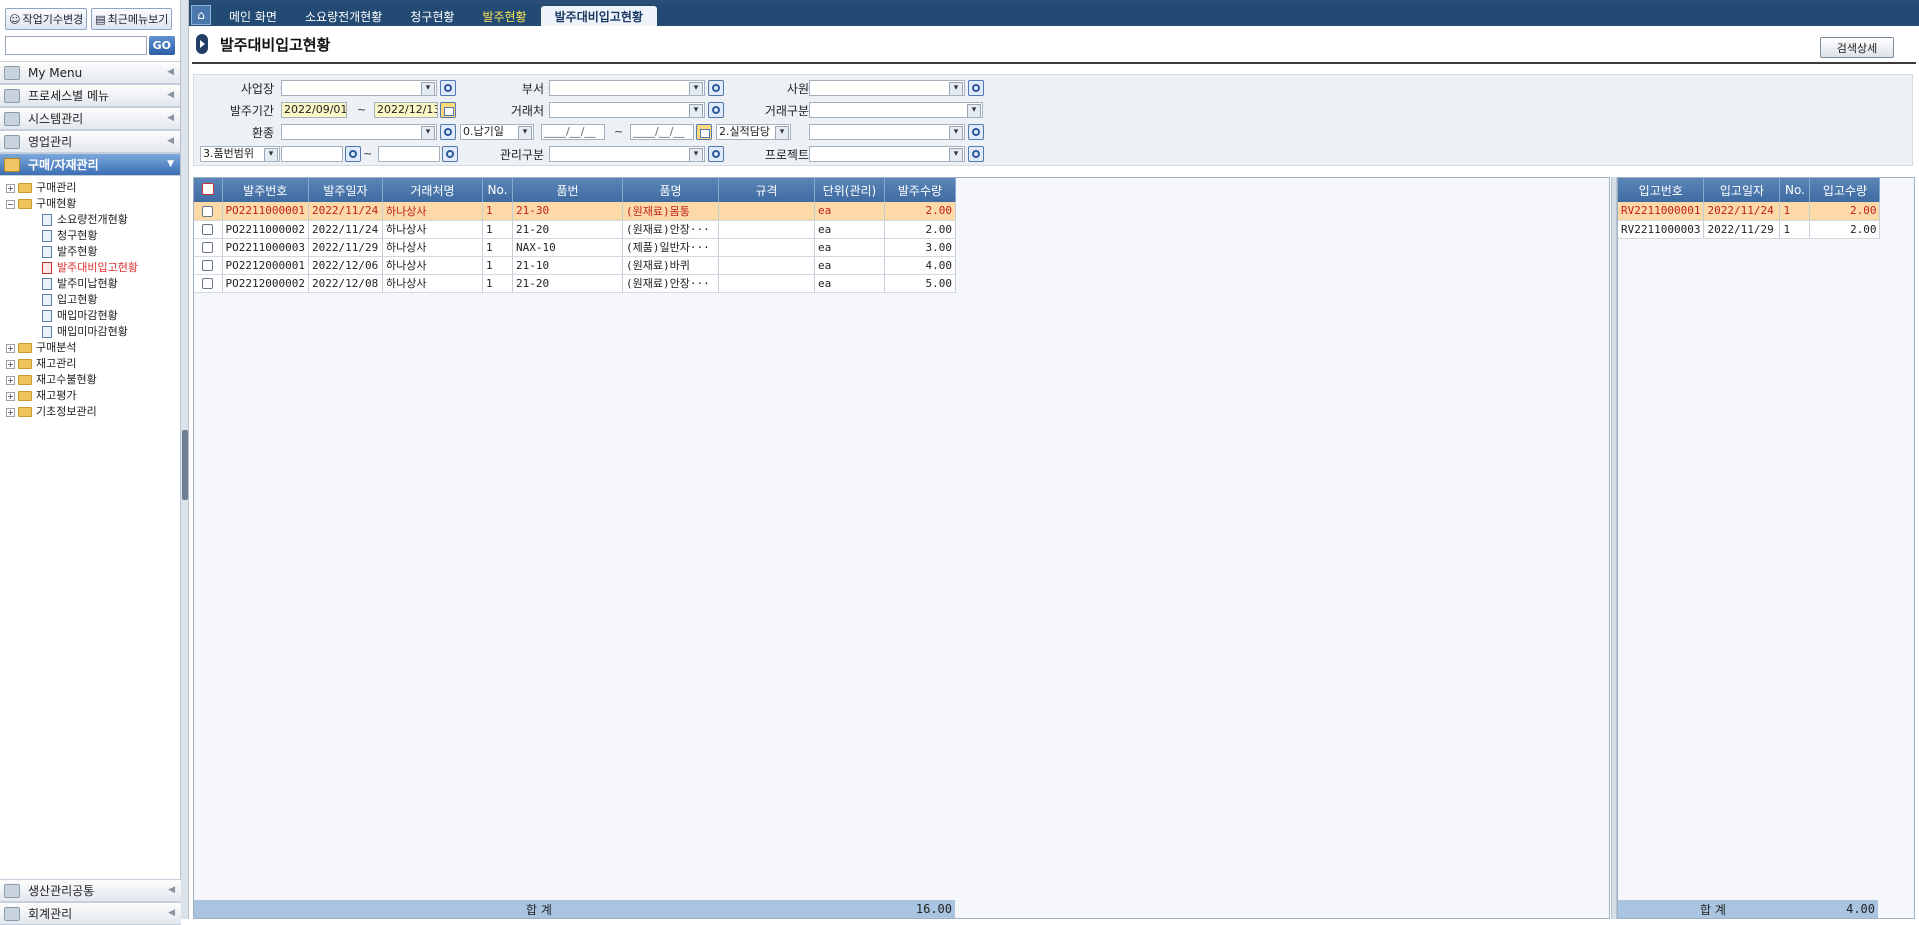 The image size is (1919, 925). I want to click on menu-purchase: 구매/자재관리 ▼, so click(90, 164).